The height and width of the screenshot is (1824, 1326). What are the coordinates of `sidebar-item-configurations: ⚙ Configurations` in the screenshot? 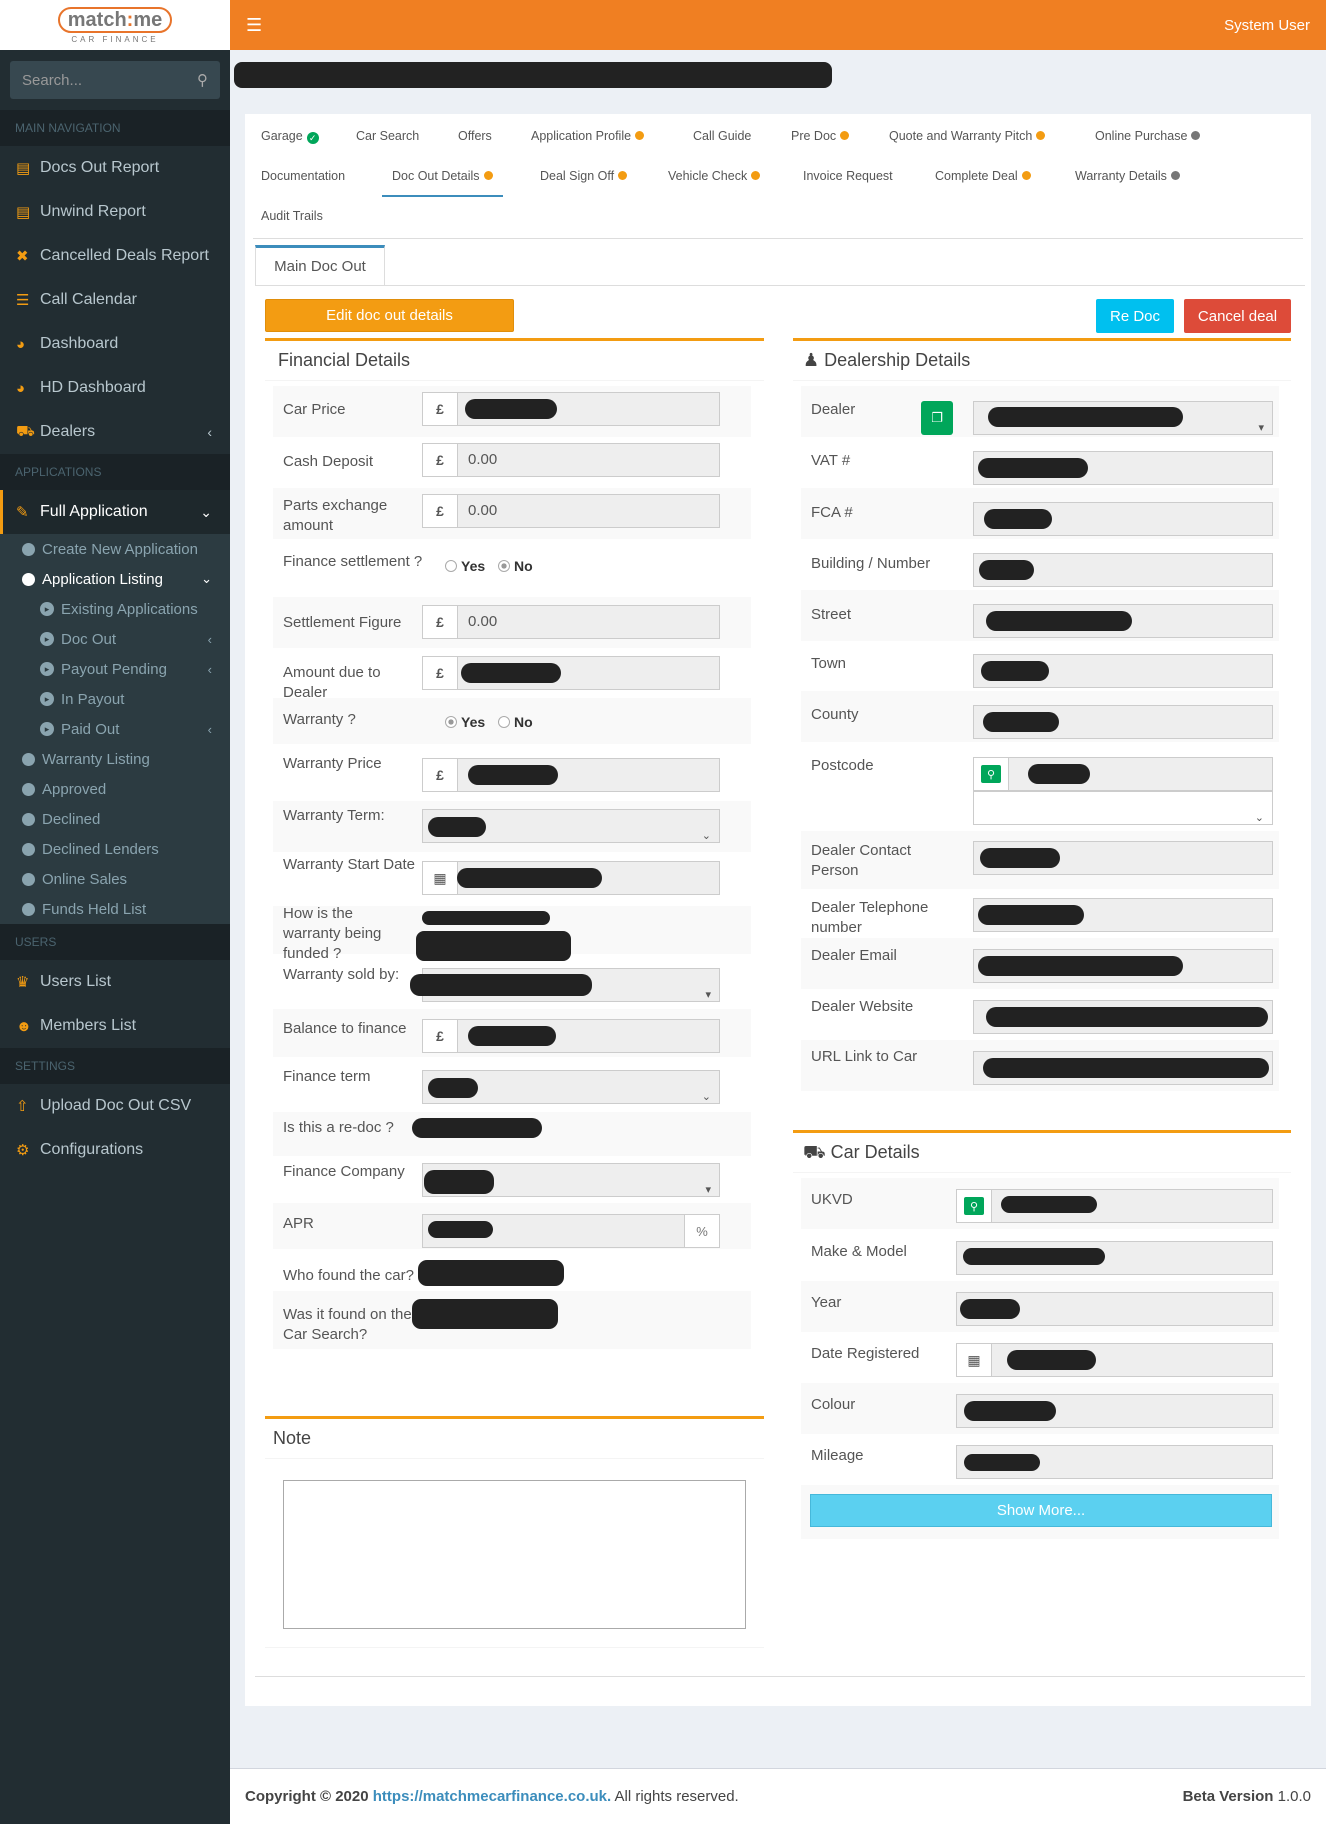 It's located at (115, 1150).